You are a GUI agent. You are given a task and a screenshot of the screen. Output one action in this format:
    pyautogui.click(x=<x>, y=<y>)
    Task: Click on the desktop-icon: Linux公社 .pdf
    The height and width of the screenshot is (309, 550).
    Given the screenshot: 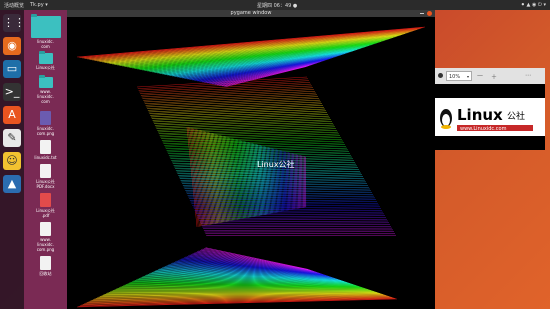 What is the action you would take?
    pyautogui.click(x=45, y=205)
    